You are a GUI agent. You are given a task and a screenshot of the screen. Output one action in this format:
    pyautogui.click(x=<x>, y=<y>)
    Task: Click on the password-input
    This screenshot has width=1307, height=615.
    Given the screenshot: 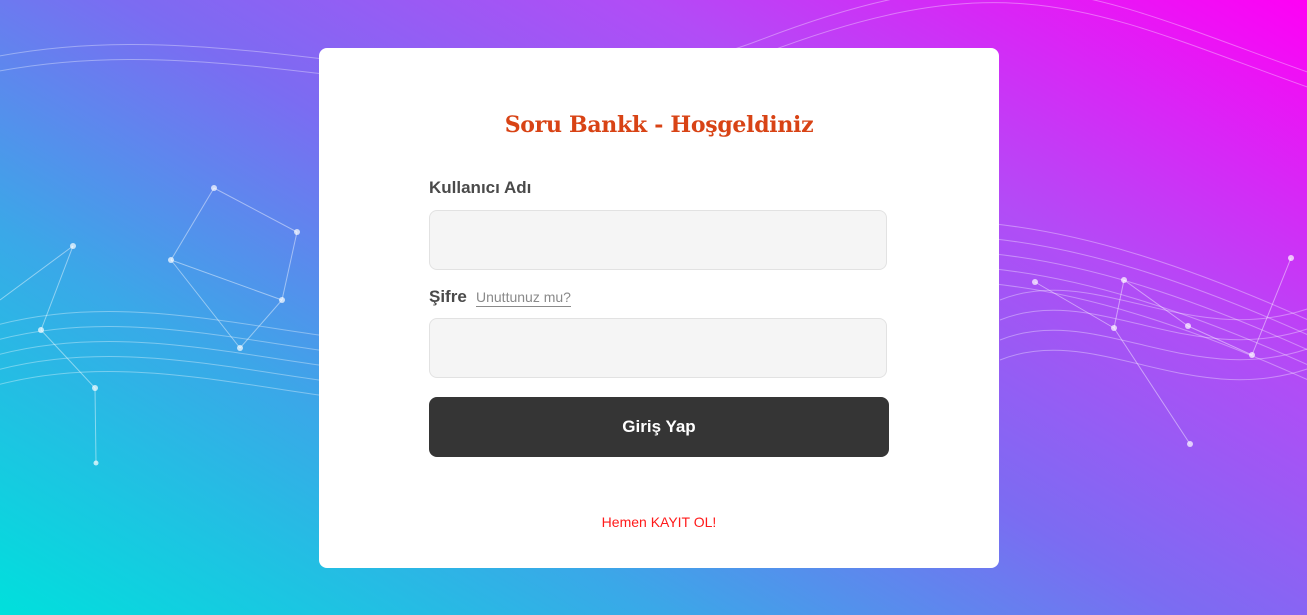 What is the action you would take?
    pyautogui.click(x=658, y=348)
    